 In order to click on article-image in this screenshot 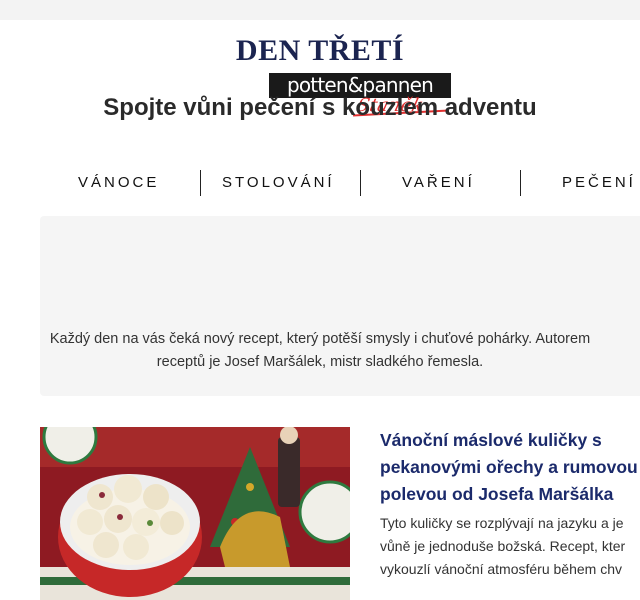, I will do `click(195, 513)`.